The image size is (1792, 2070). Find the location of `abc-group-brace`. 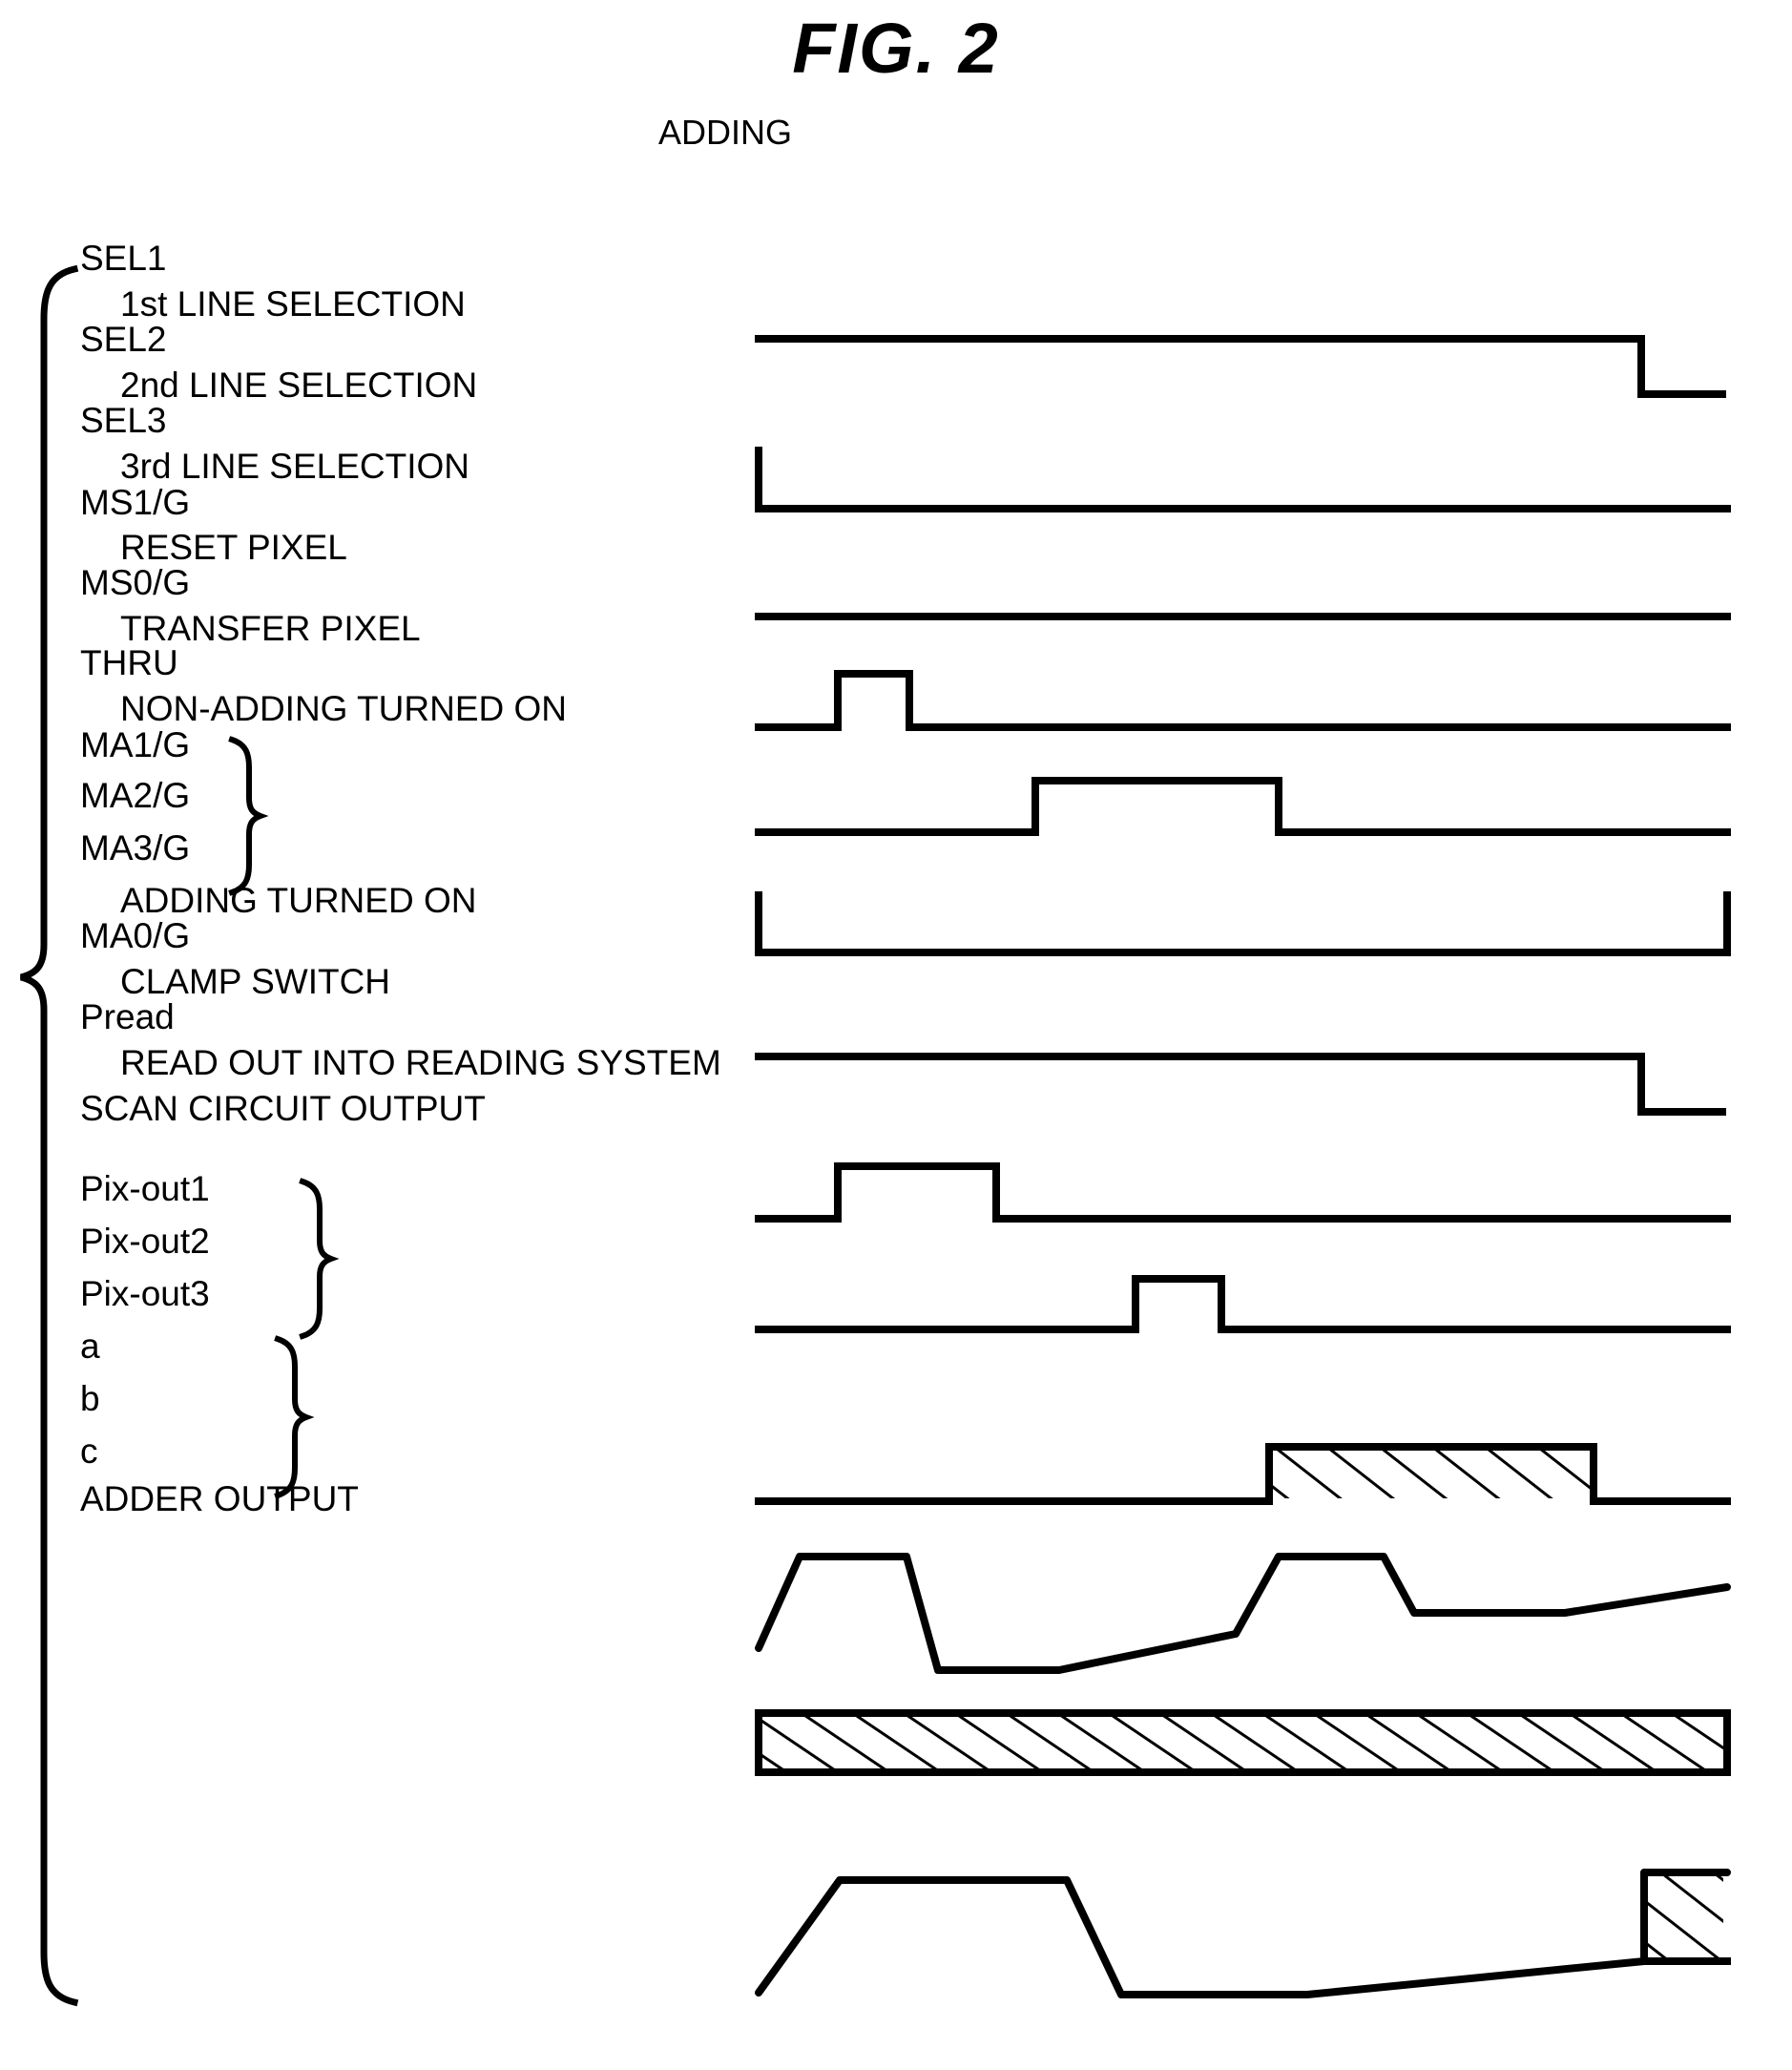

abc-group-brace is located at coordinates (294, 1417).